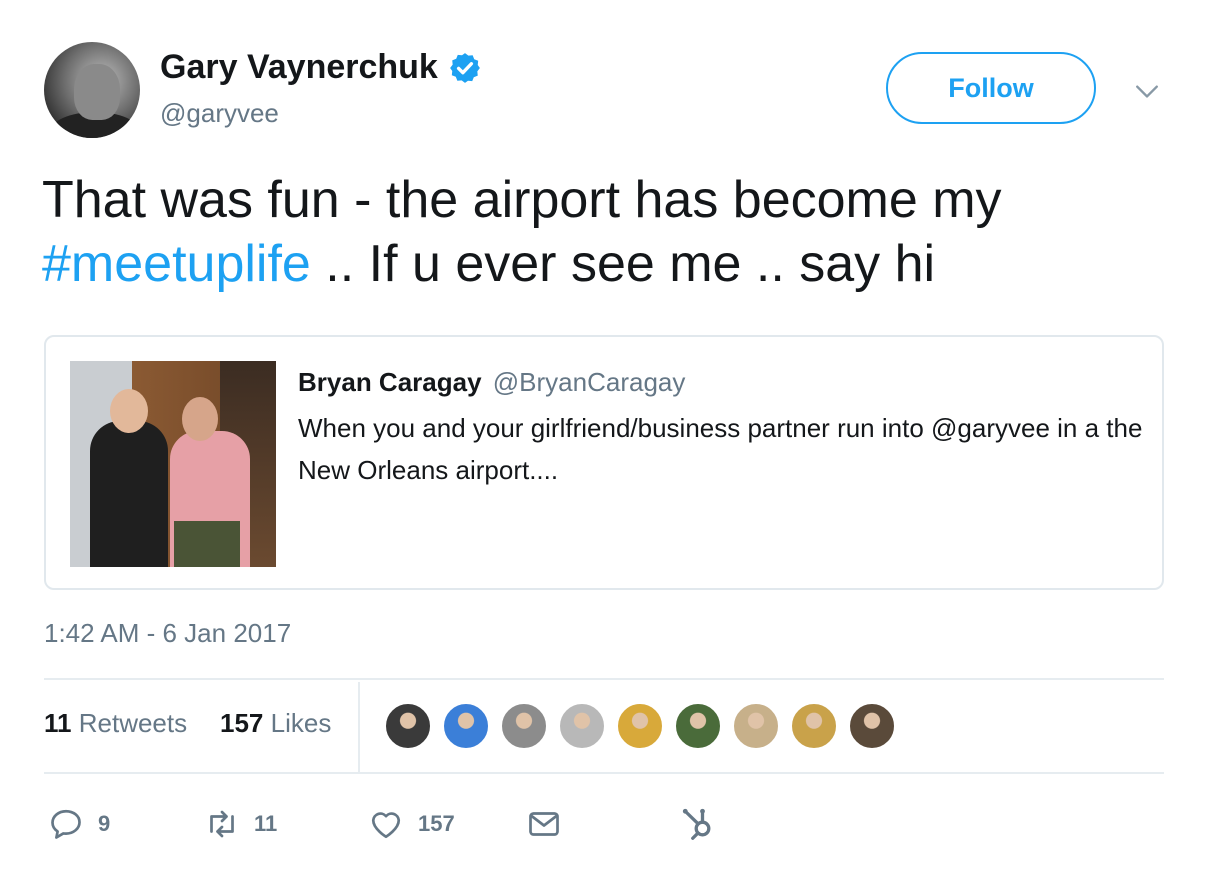 Image resolution: width=1224 pixels, height=890 pixels. I want to click on retweets-count: 11, so click(58, 723).